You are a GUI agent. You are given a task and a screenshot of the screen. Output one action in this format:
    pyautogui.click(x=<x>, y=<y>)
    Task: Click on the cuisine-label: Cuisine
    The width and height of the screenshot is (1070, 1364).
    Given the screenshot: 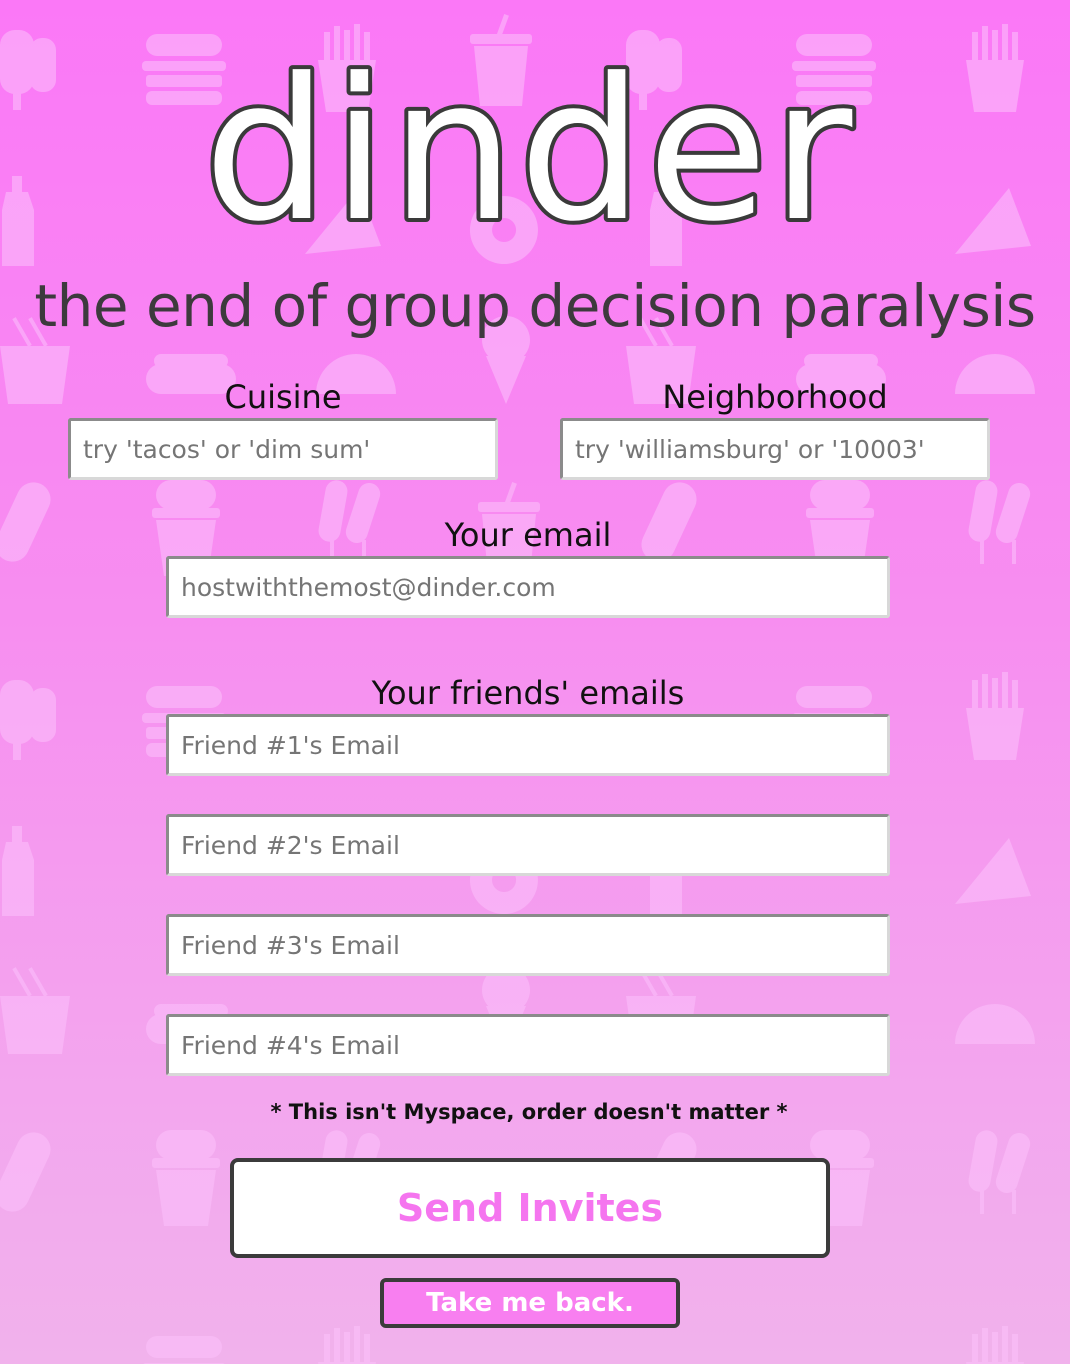 What is the action you would take?
    pyautogui.click(x=283, y=397)
    